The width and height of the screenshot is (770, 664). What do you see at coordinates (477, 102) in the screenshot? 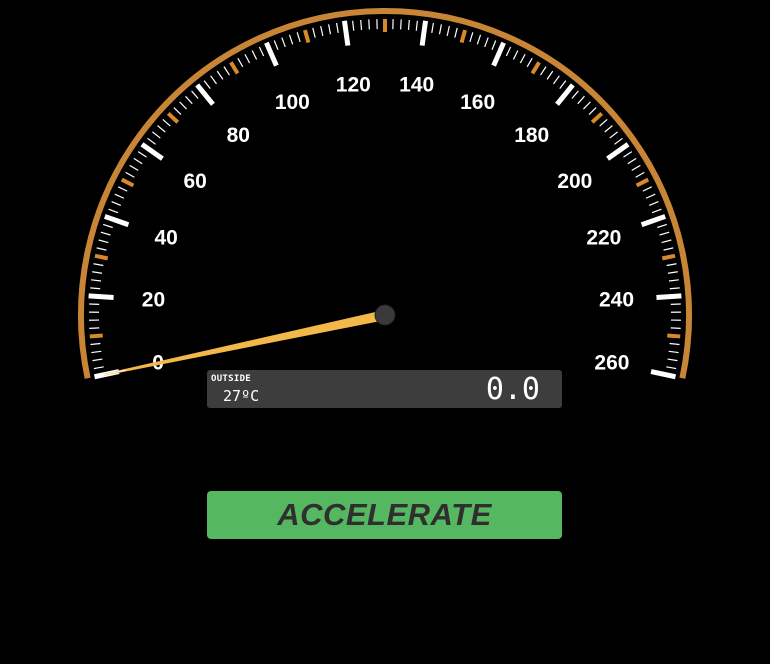
I see `speed-label: 160` at bounding box center [477, 102].